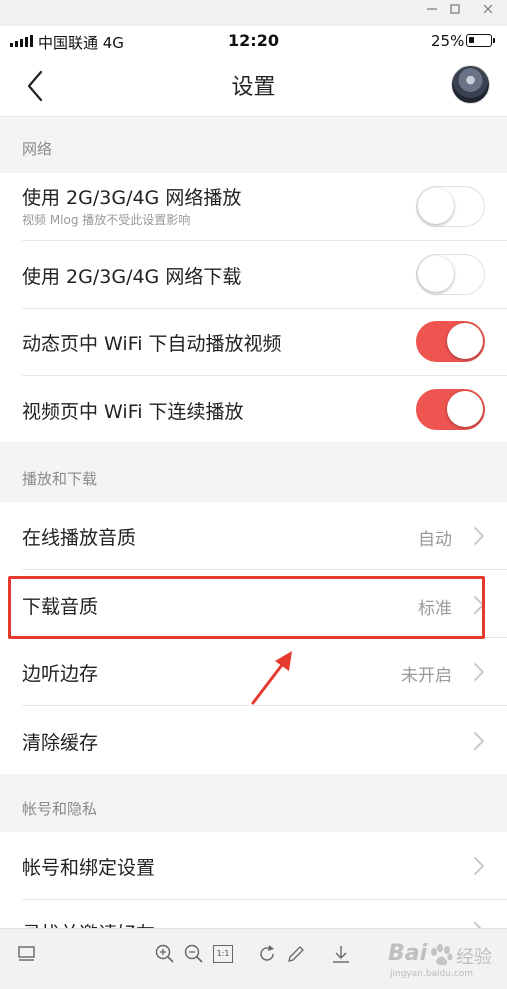  I want to click on actual-size-icon: 1:1, so click(224, 954).